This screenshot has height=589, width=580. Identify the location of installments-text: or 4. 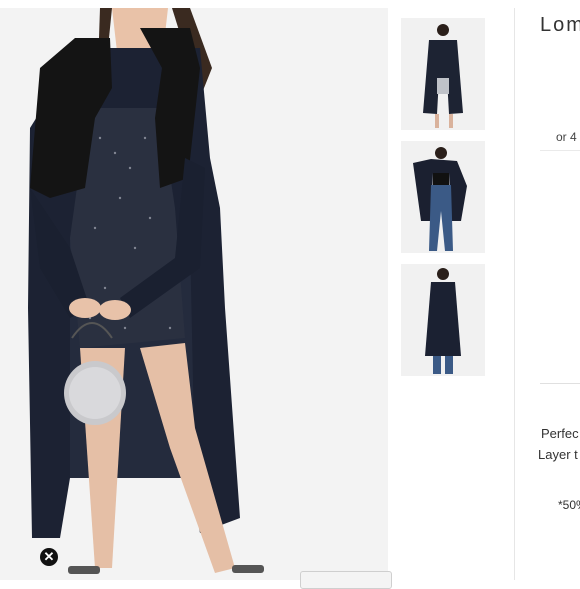
(566, 137).